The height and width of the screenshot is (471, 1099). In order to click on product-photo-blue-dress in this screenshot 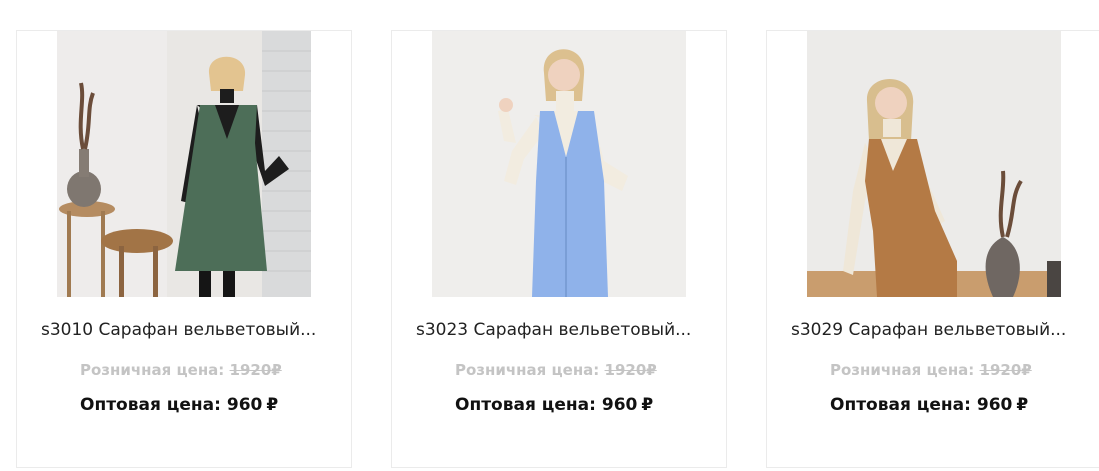, I will do `click(559, 164)`.